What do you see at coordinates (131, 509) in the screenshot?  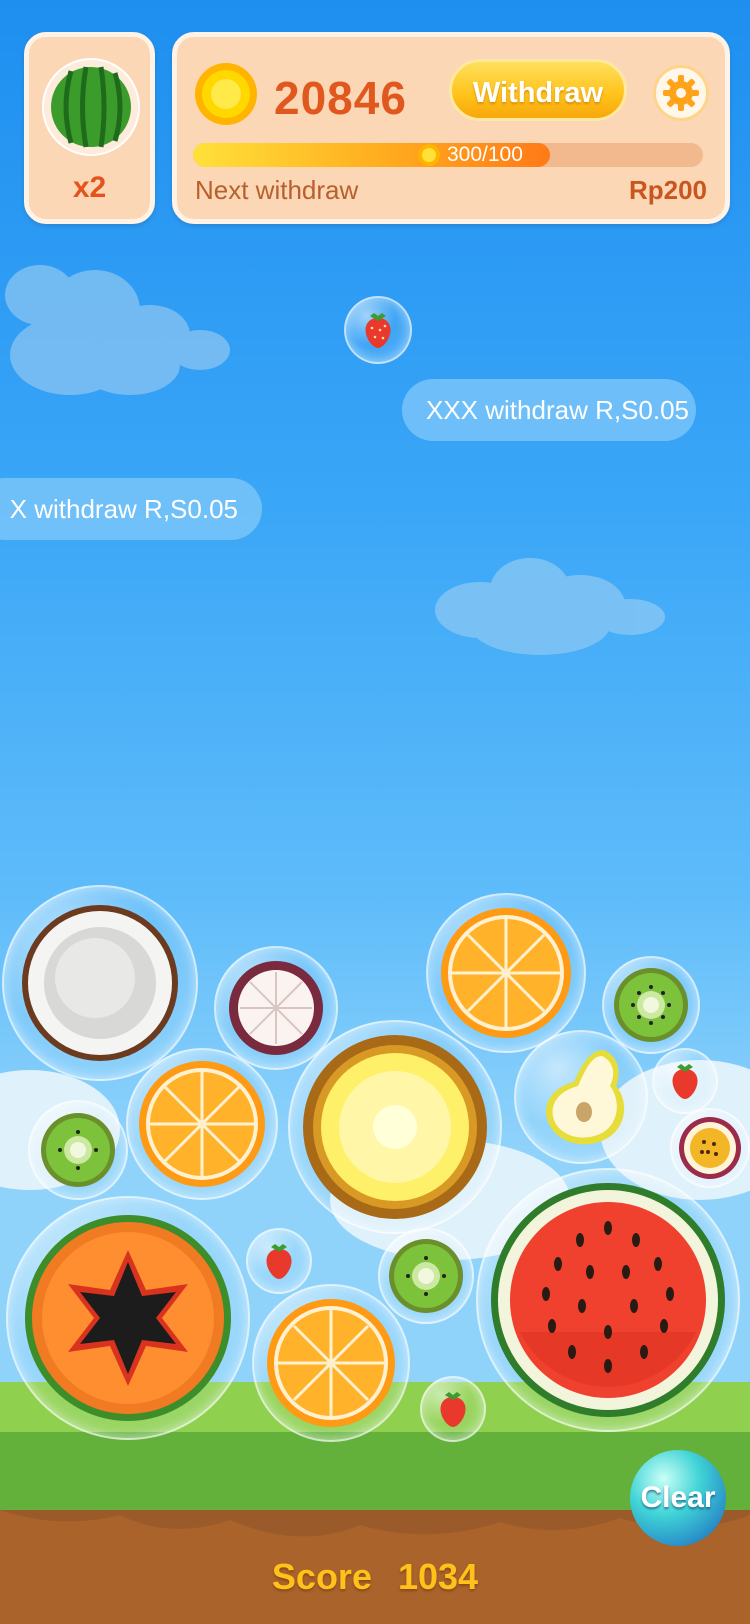 I see `withdraw-notice: X withdraw R,S0.05` at bounding box center [131, 509].